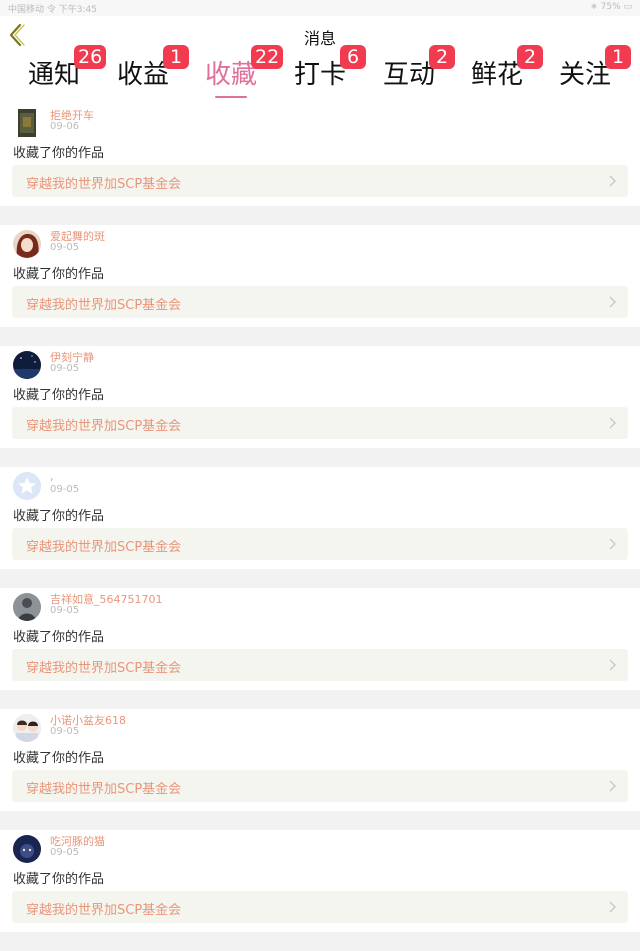 The image size is (640, 951). Describe the element at coordinates (611, 7) in the screenshot. I see `status-bar-right: ∗ 75% ▭` at that location.